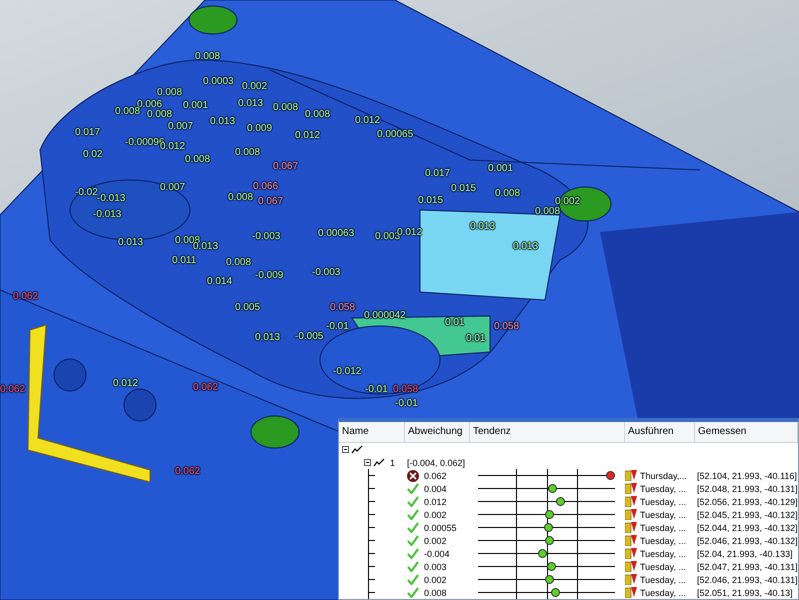 Image resolution: width=799 pixels, height=600 pixels. What do you see at coordinates (747, 567) in the screenshot?
I see `measured-coordinates: [52.047, 21.993, -40.131]` at bounding box center [747, 567].